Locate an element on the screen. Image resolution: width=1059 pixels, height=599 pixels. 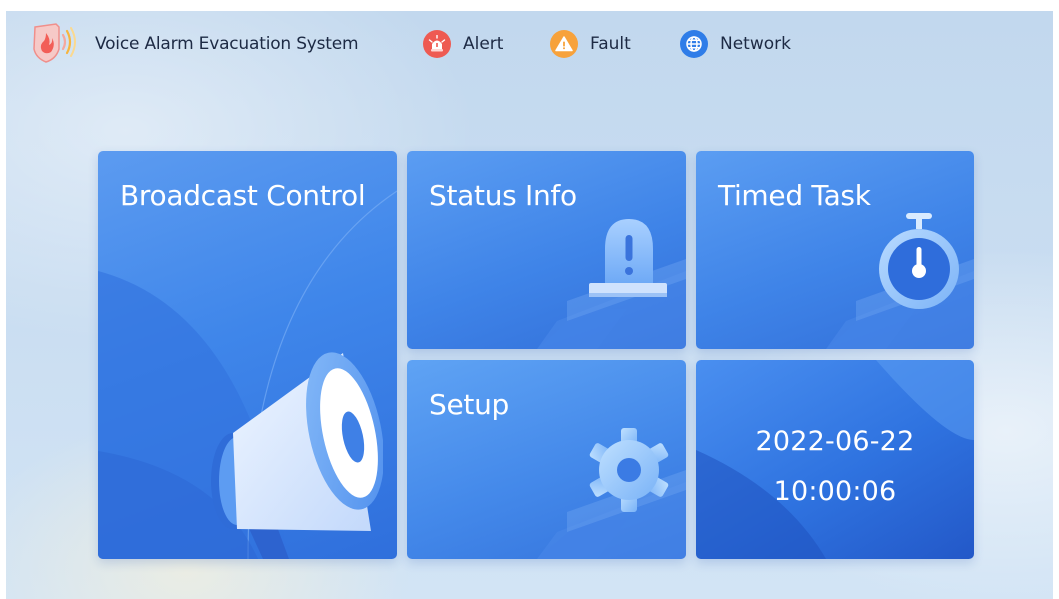
app-title: Voice Alarm Evacuation System is located at coordinates (227, 44).